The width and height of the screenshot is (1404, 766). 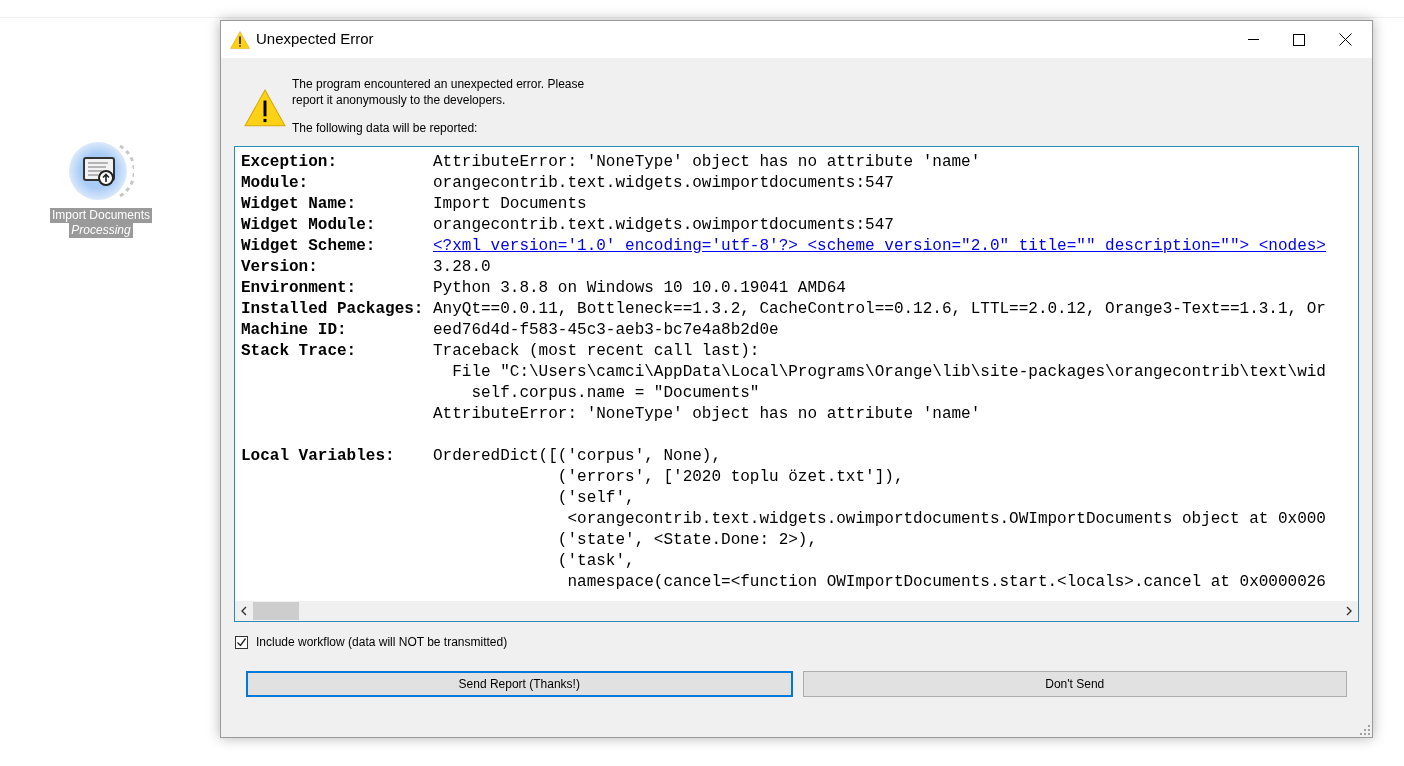 What do you see at coordinates (1253, 39) in the screenshot?
I see `minimize-icon` at bounding box center [1253, 39].